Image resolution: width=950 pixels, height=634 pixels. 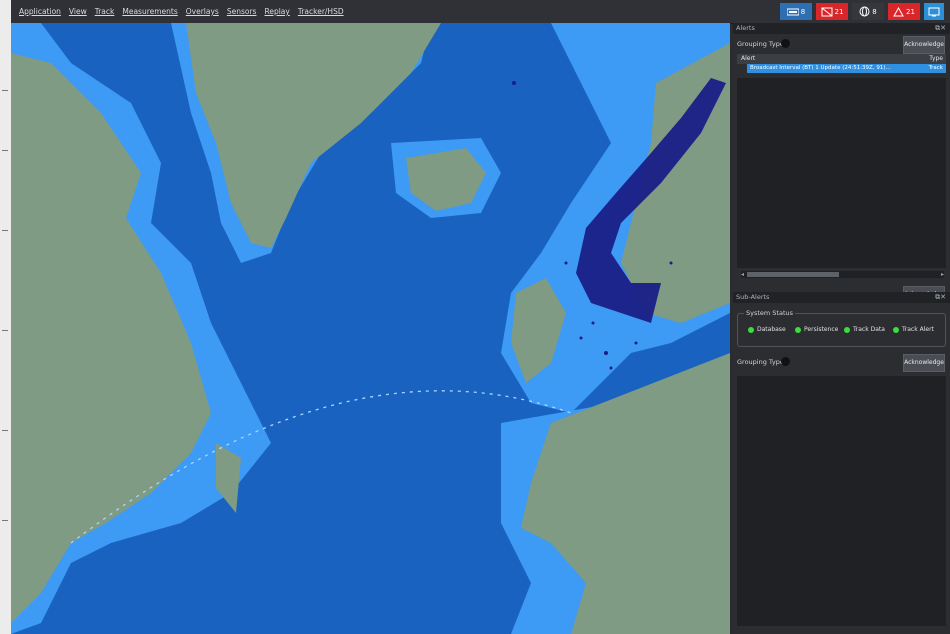 What do you see at coordinates (803, 11) in the screenshot?
I see `signal-count: 8` at bounding box center [803, 11].